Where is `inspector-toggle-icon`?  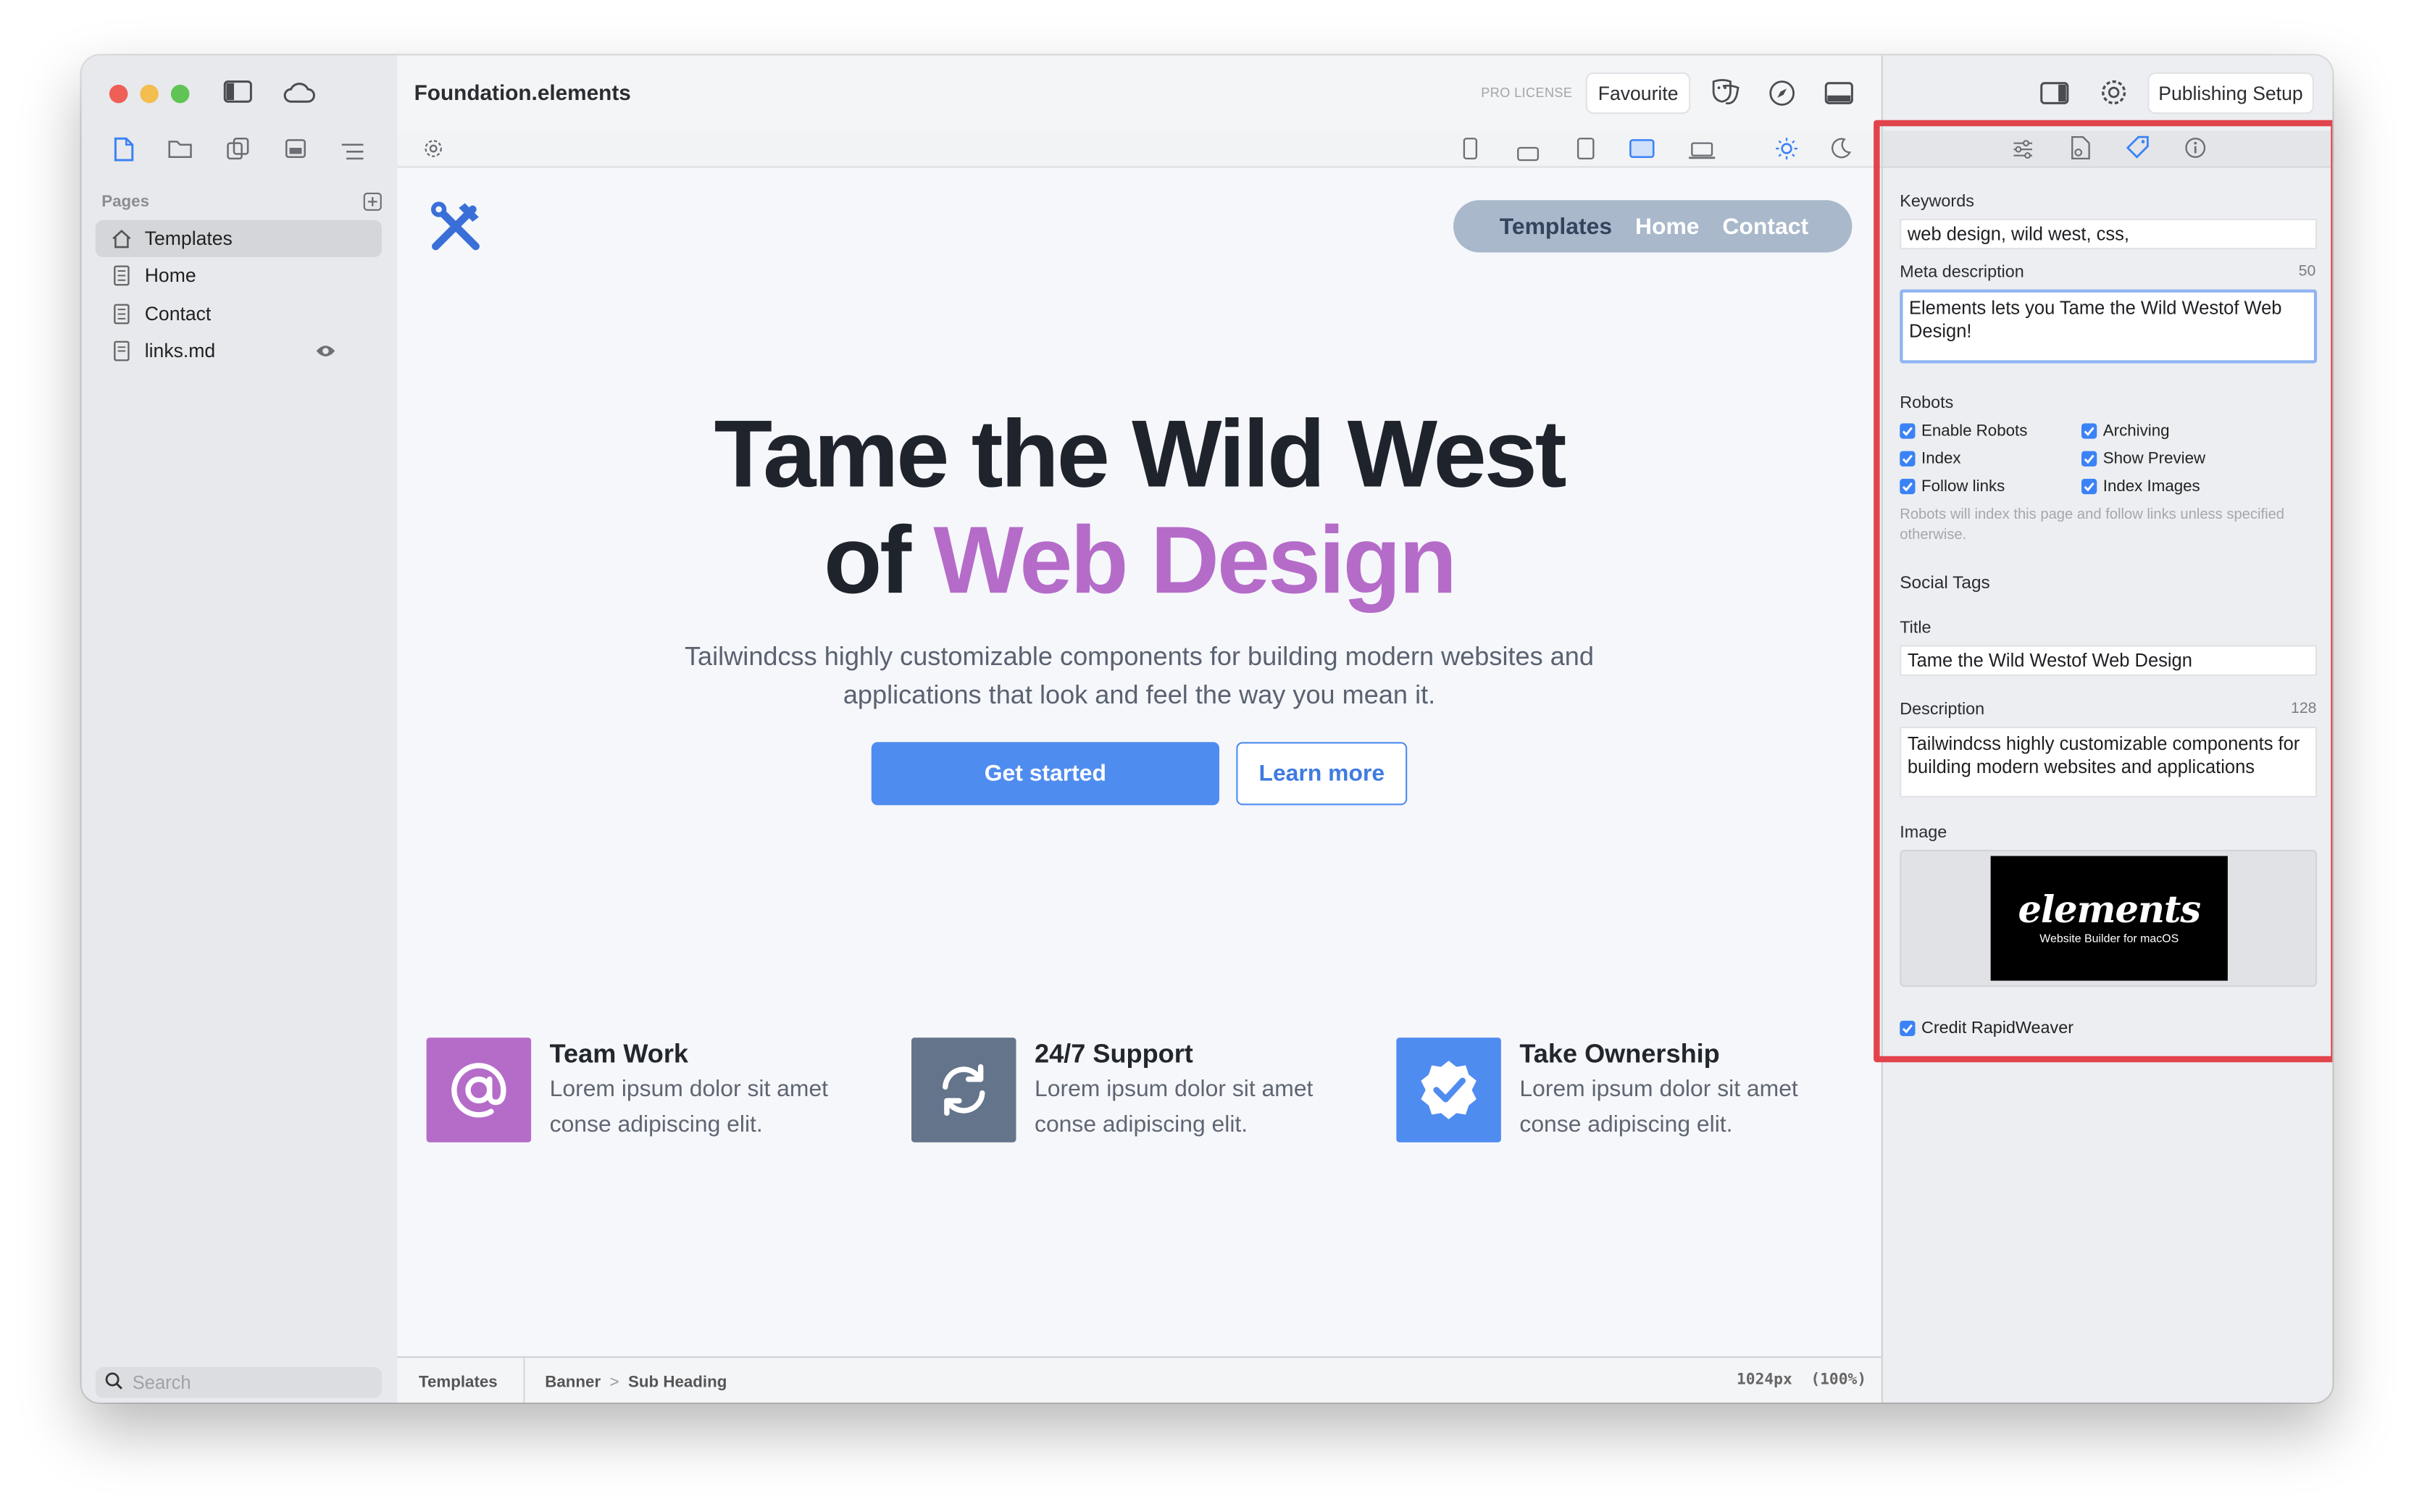
inspector-toggle-icon is located at coordinates (2054, 97).